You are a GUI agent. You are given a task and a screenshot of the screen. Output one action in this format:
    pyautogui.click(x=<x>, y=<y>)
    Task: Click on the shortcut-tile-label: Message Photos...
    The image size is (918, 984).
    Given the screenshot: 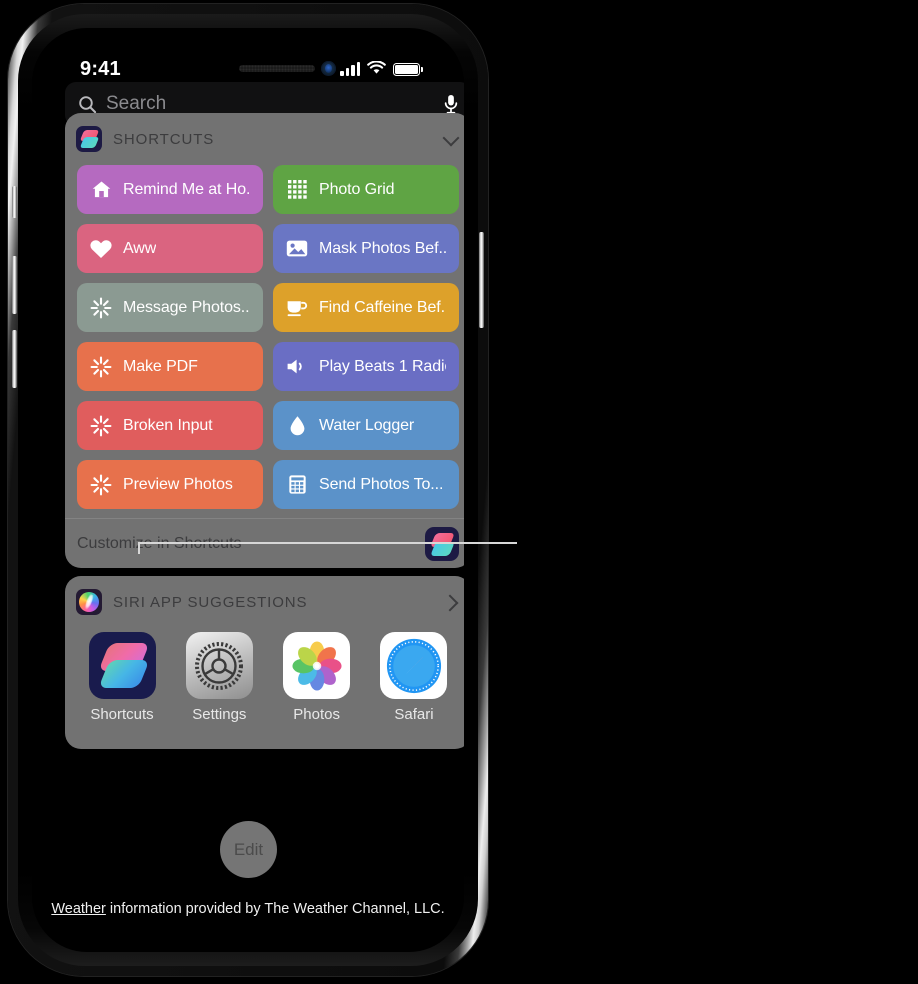 What is the action you would take?
    pyautogui.click(x=186, y=307)
    